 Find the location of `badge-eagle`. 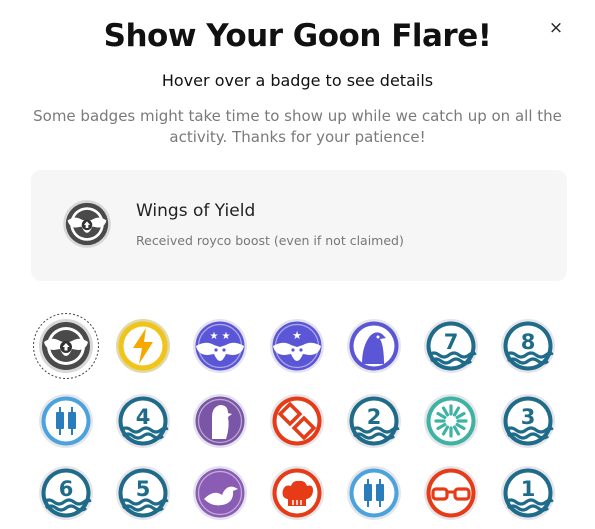

badge-eagle is located at coordinates (374, 346).